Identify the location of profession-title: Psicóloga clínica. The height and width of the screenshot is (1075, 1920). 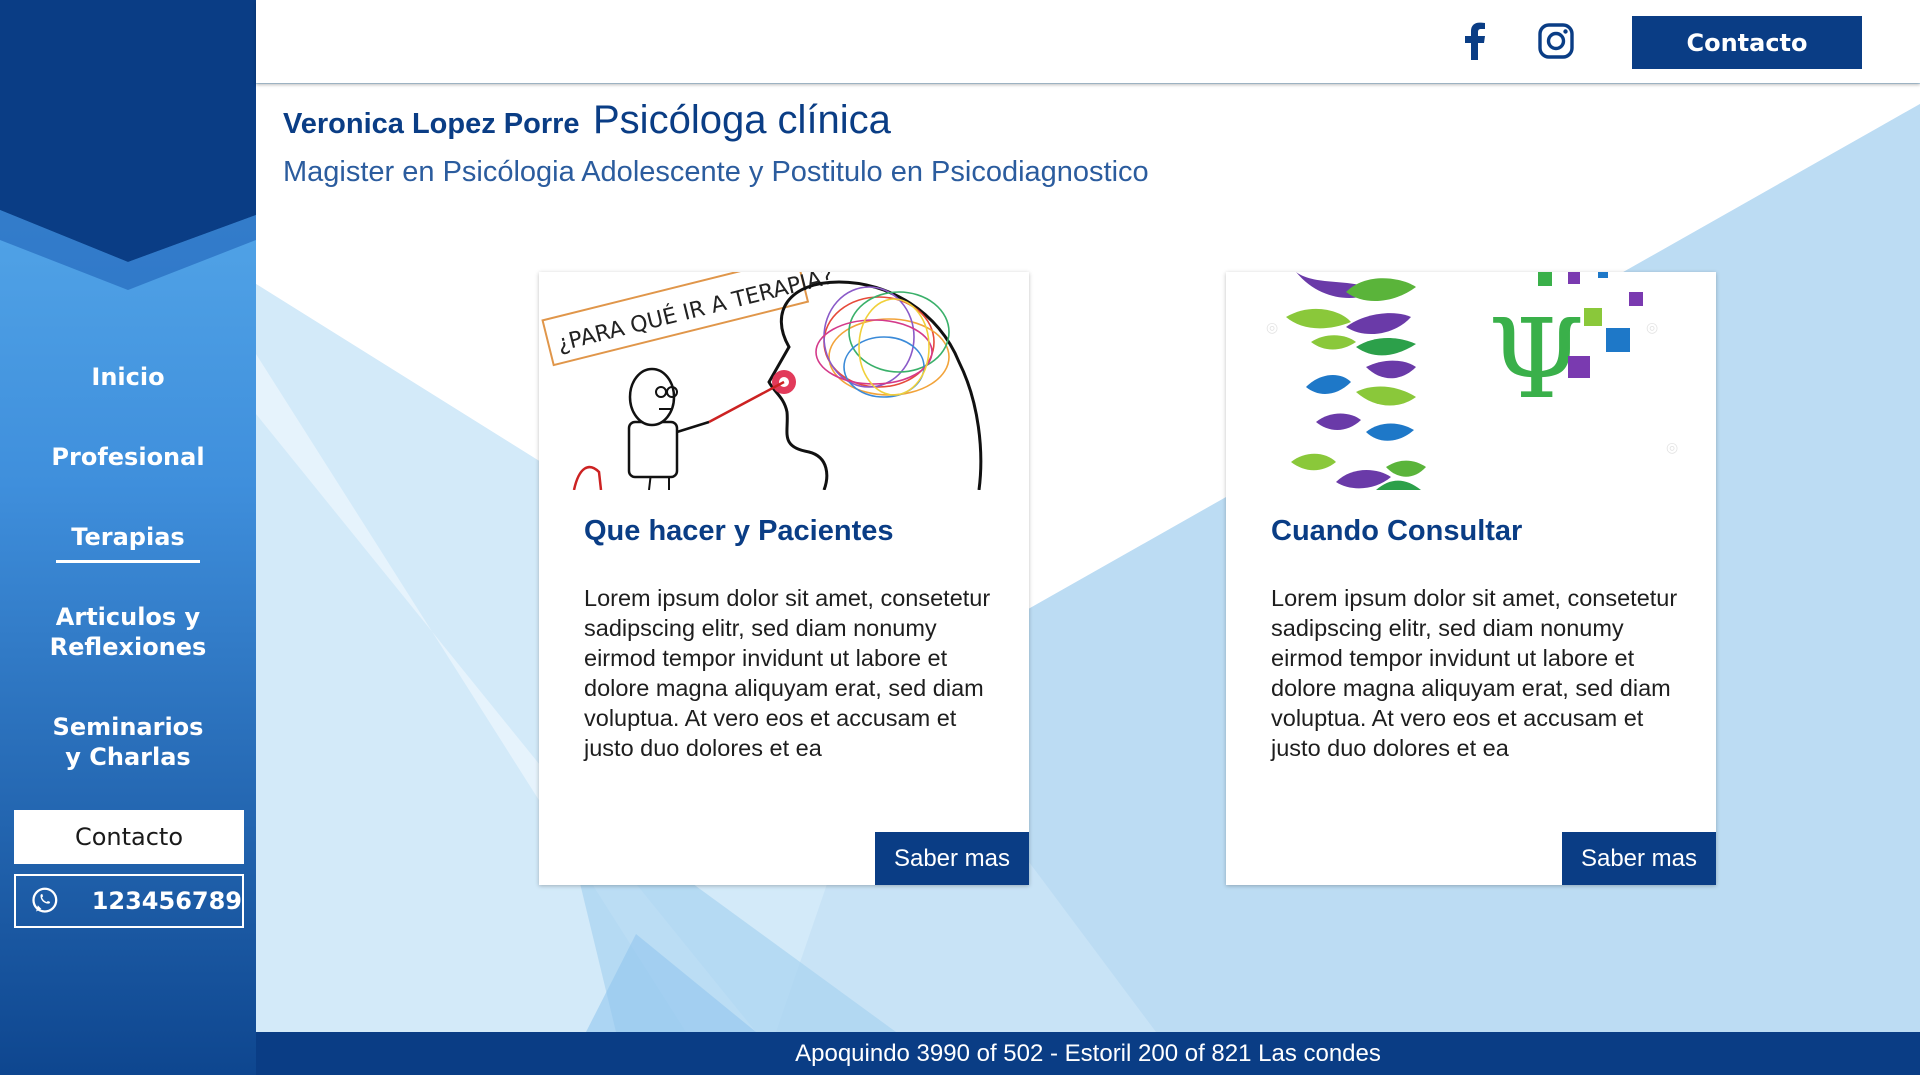
(742, 120).